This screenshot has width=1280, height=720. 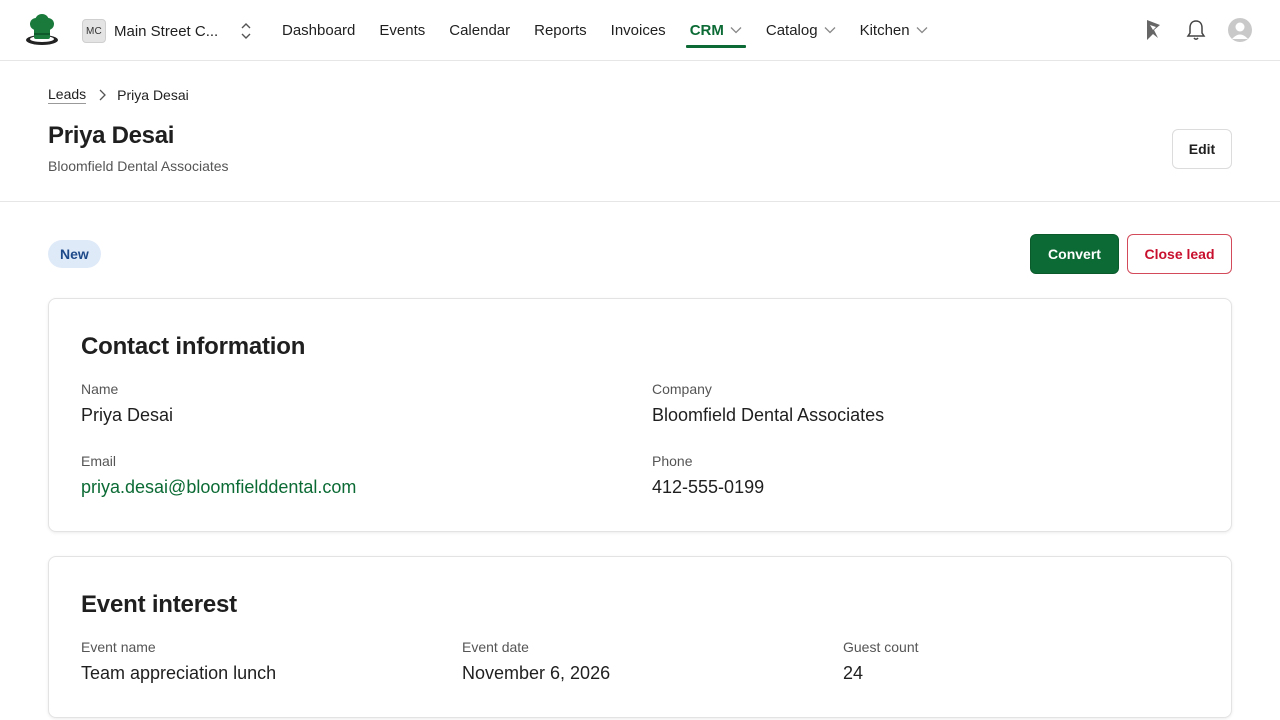 I want to click on nav-item-kitchen: Kitchen, so click(x=894, y=30).